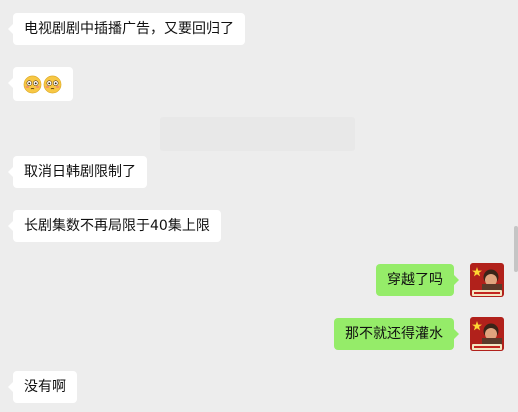 The height and width of the screenshot is (412, 518). Describe the element at coordinates (117, 226) in the screenshot. I see `message-text: 长剧集数不再局限于40集上限` at that location.